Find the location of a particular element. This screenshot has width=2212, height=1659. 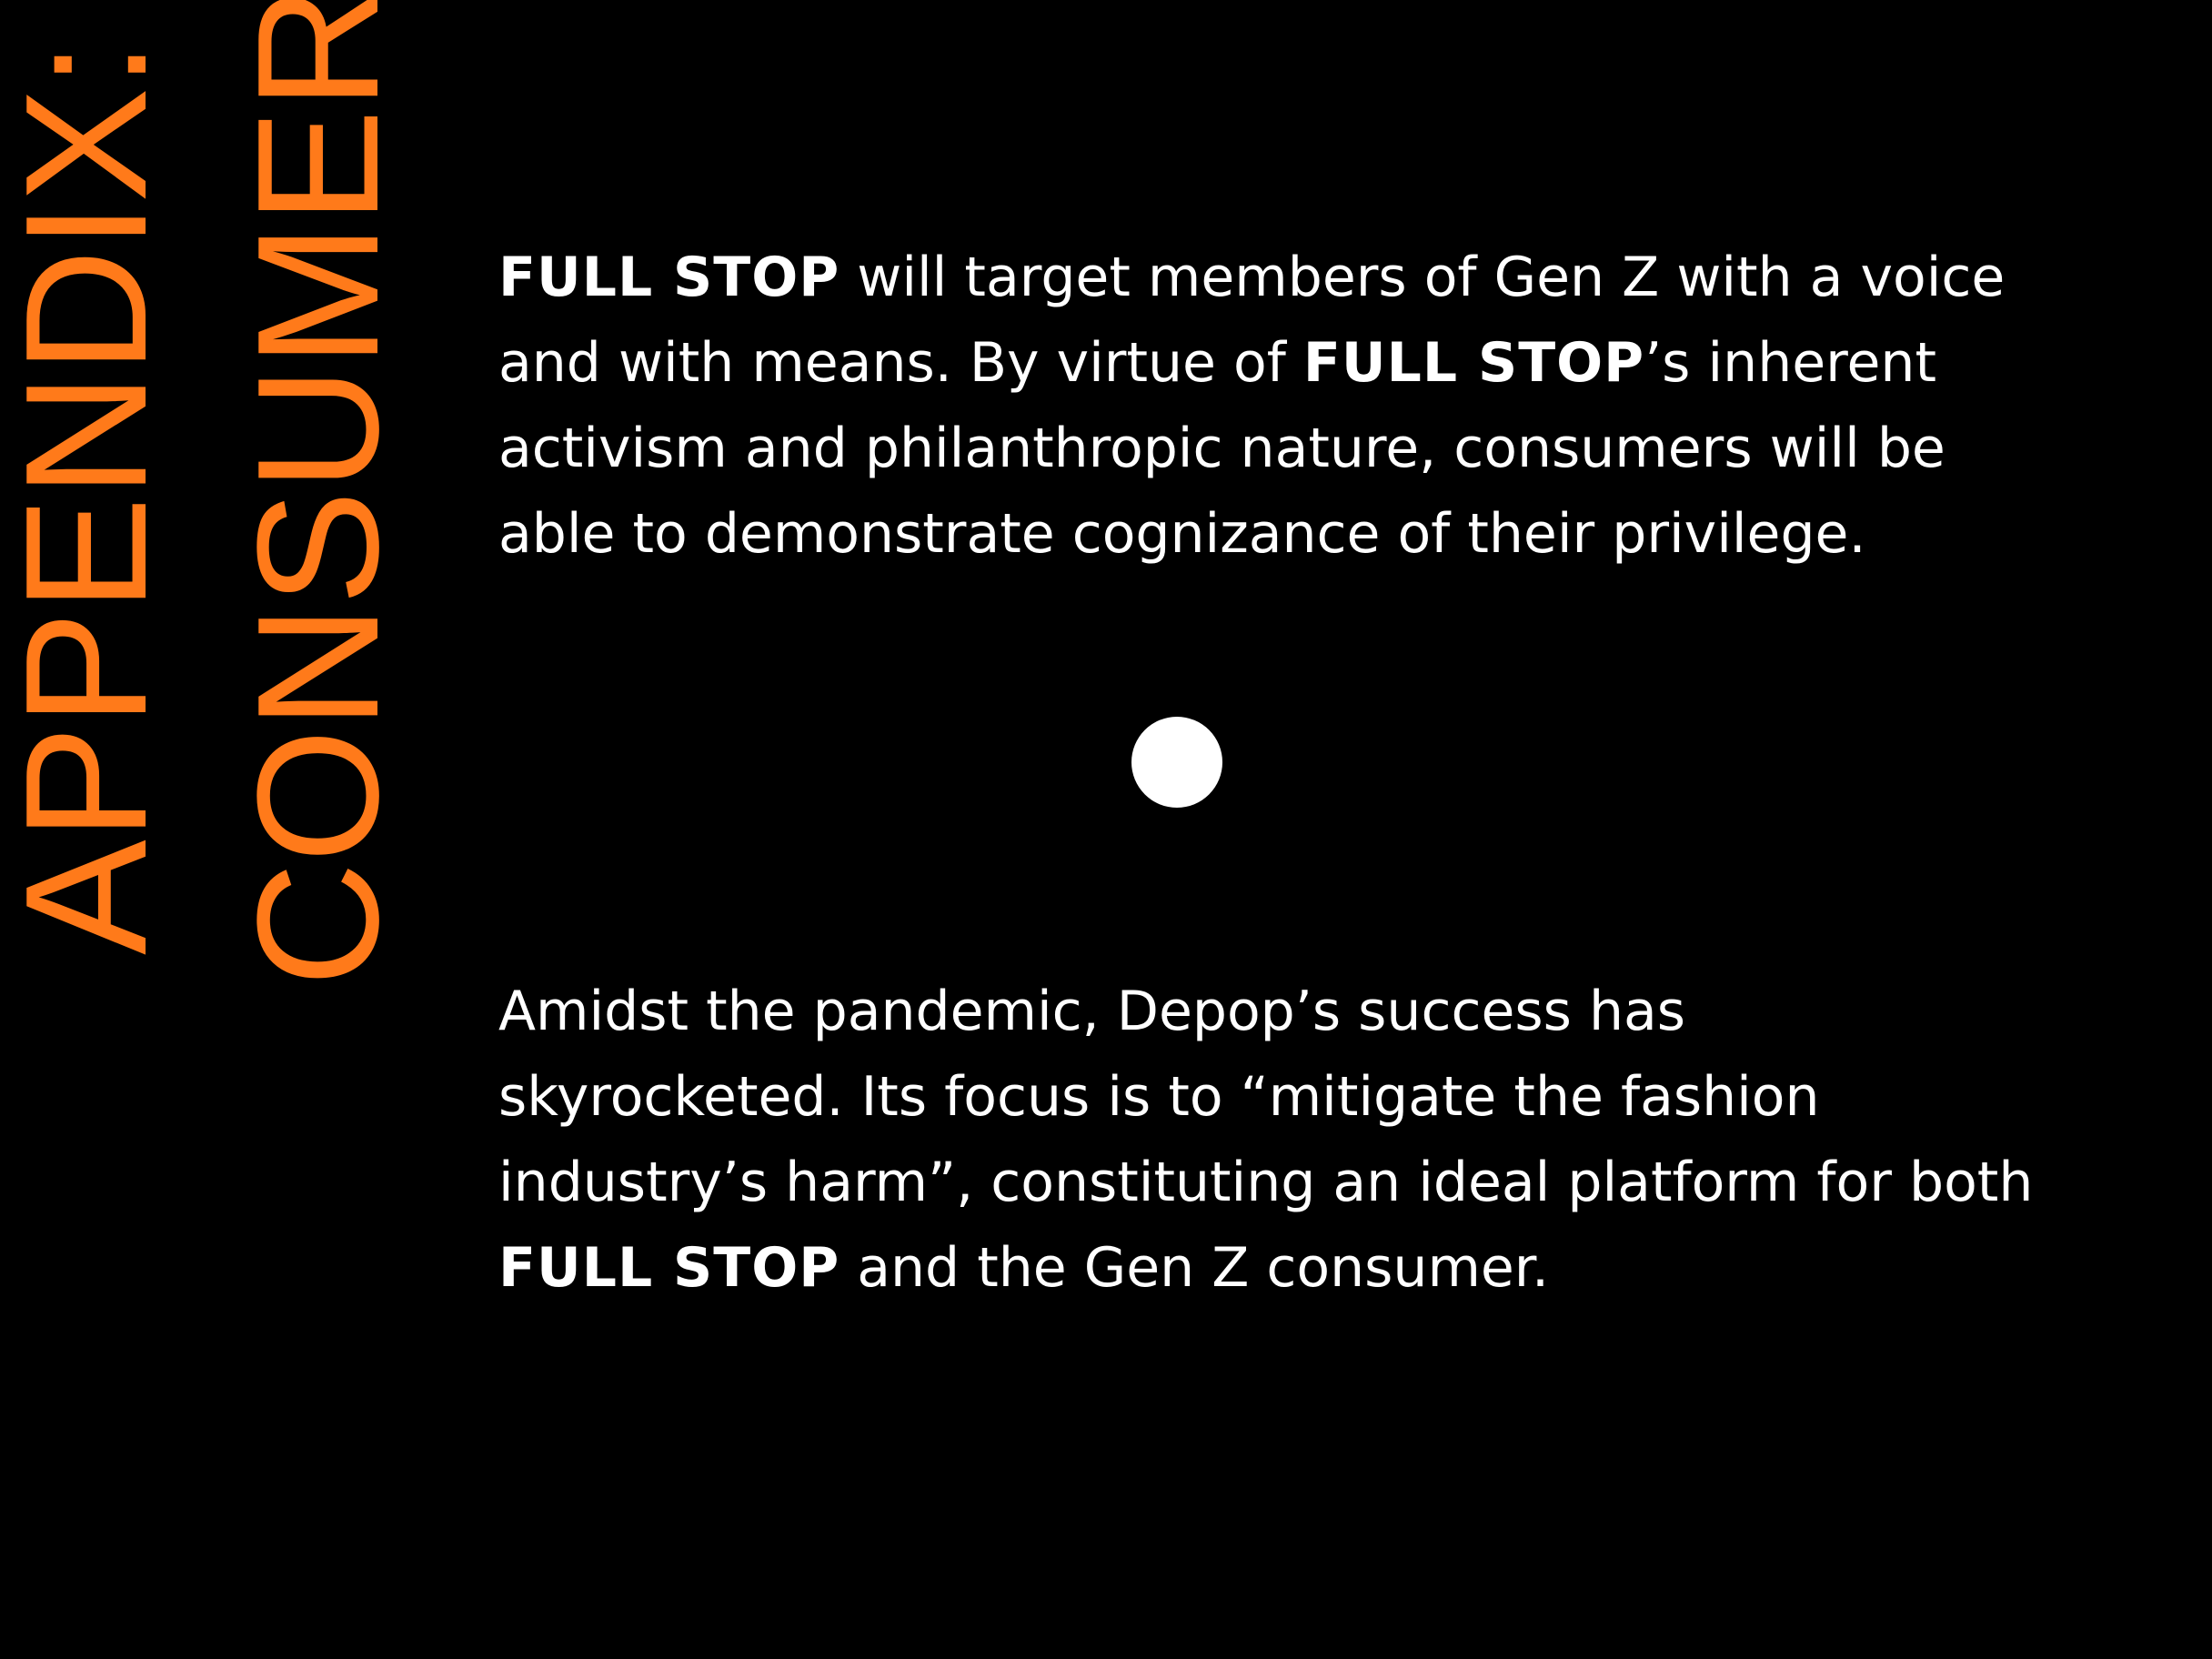

paragraph-text: and the Gen Z consumer. is located at coordinates (1195, 1268).